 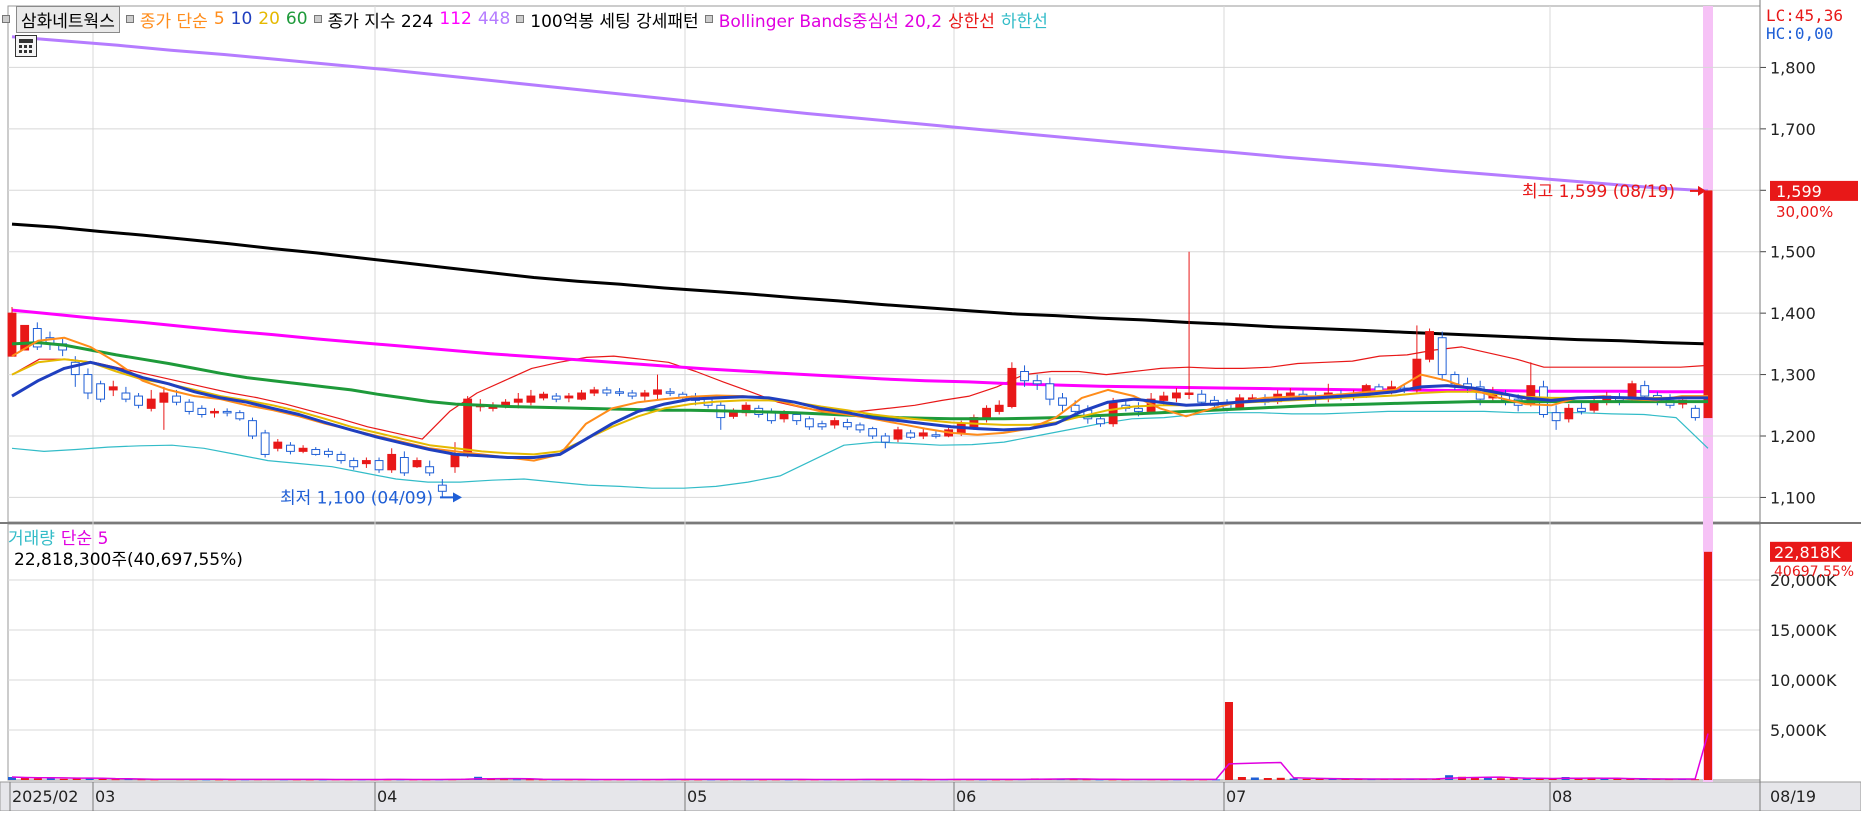 What do you see at coordinates (26, 46) in the screenshot?
I see `calculator-icon` at bounding box center [26, 46].